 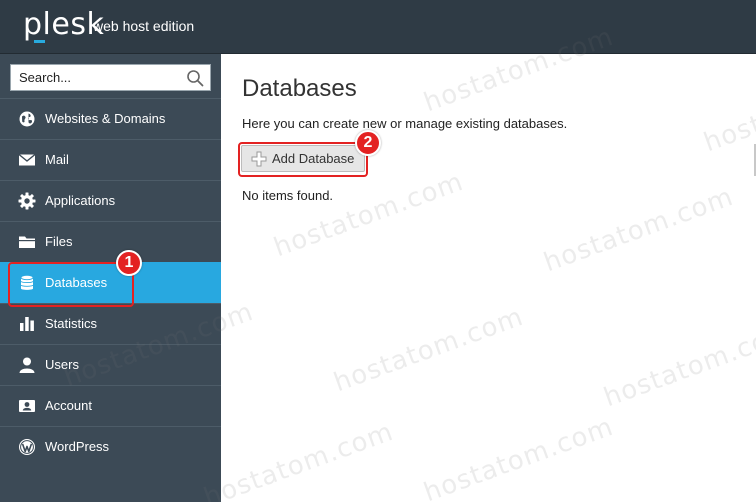 What do you see at coordinates (27, 242) in the screenshot?
I see `folder-icon` at bounding box center [27, 242].